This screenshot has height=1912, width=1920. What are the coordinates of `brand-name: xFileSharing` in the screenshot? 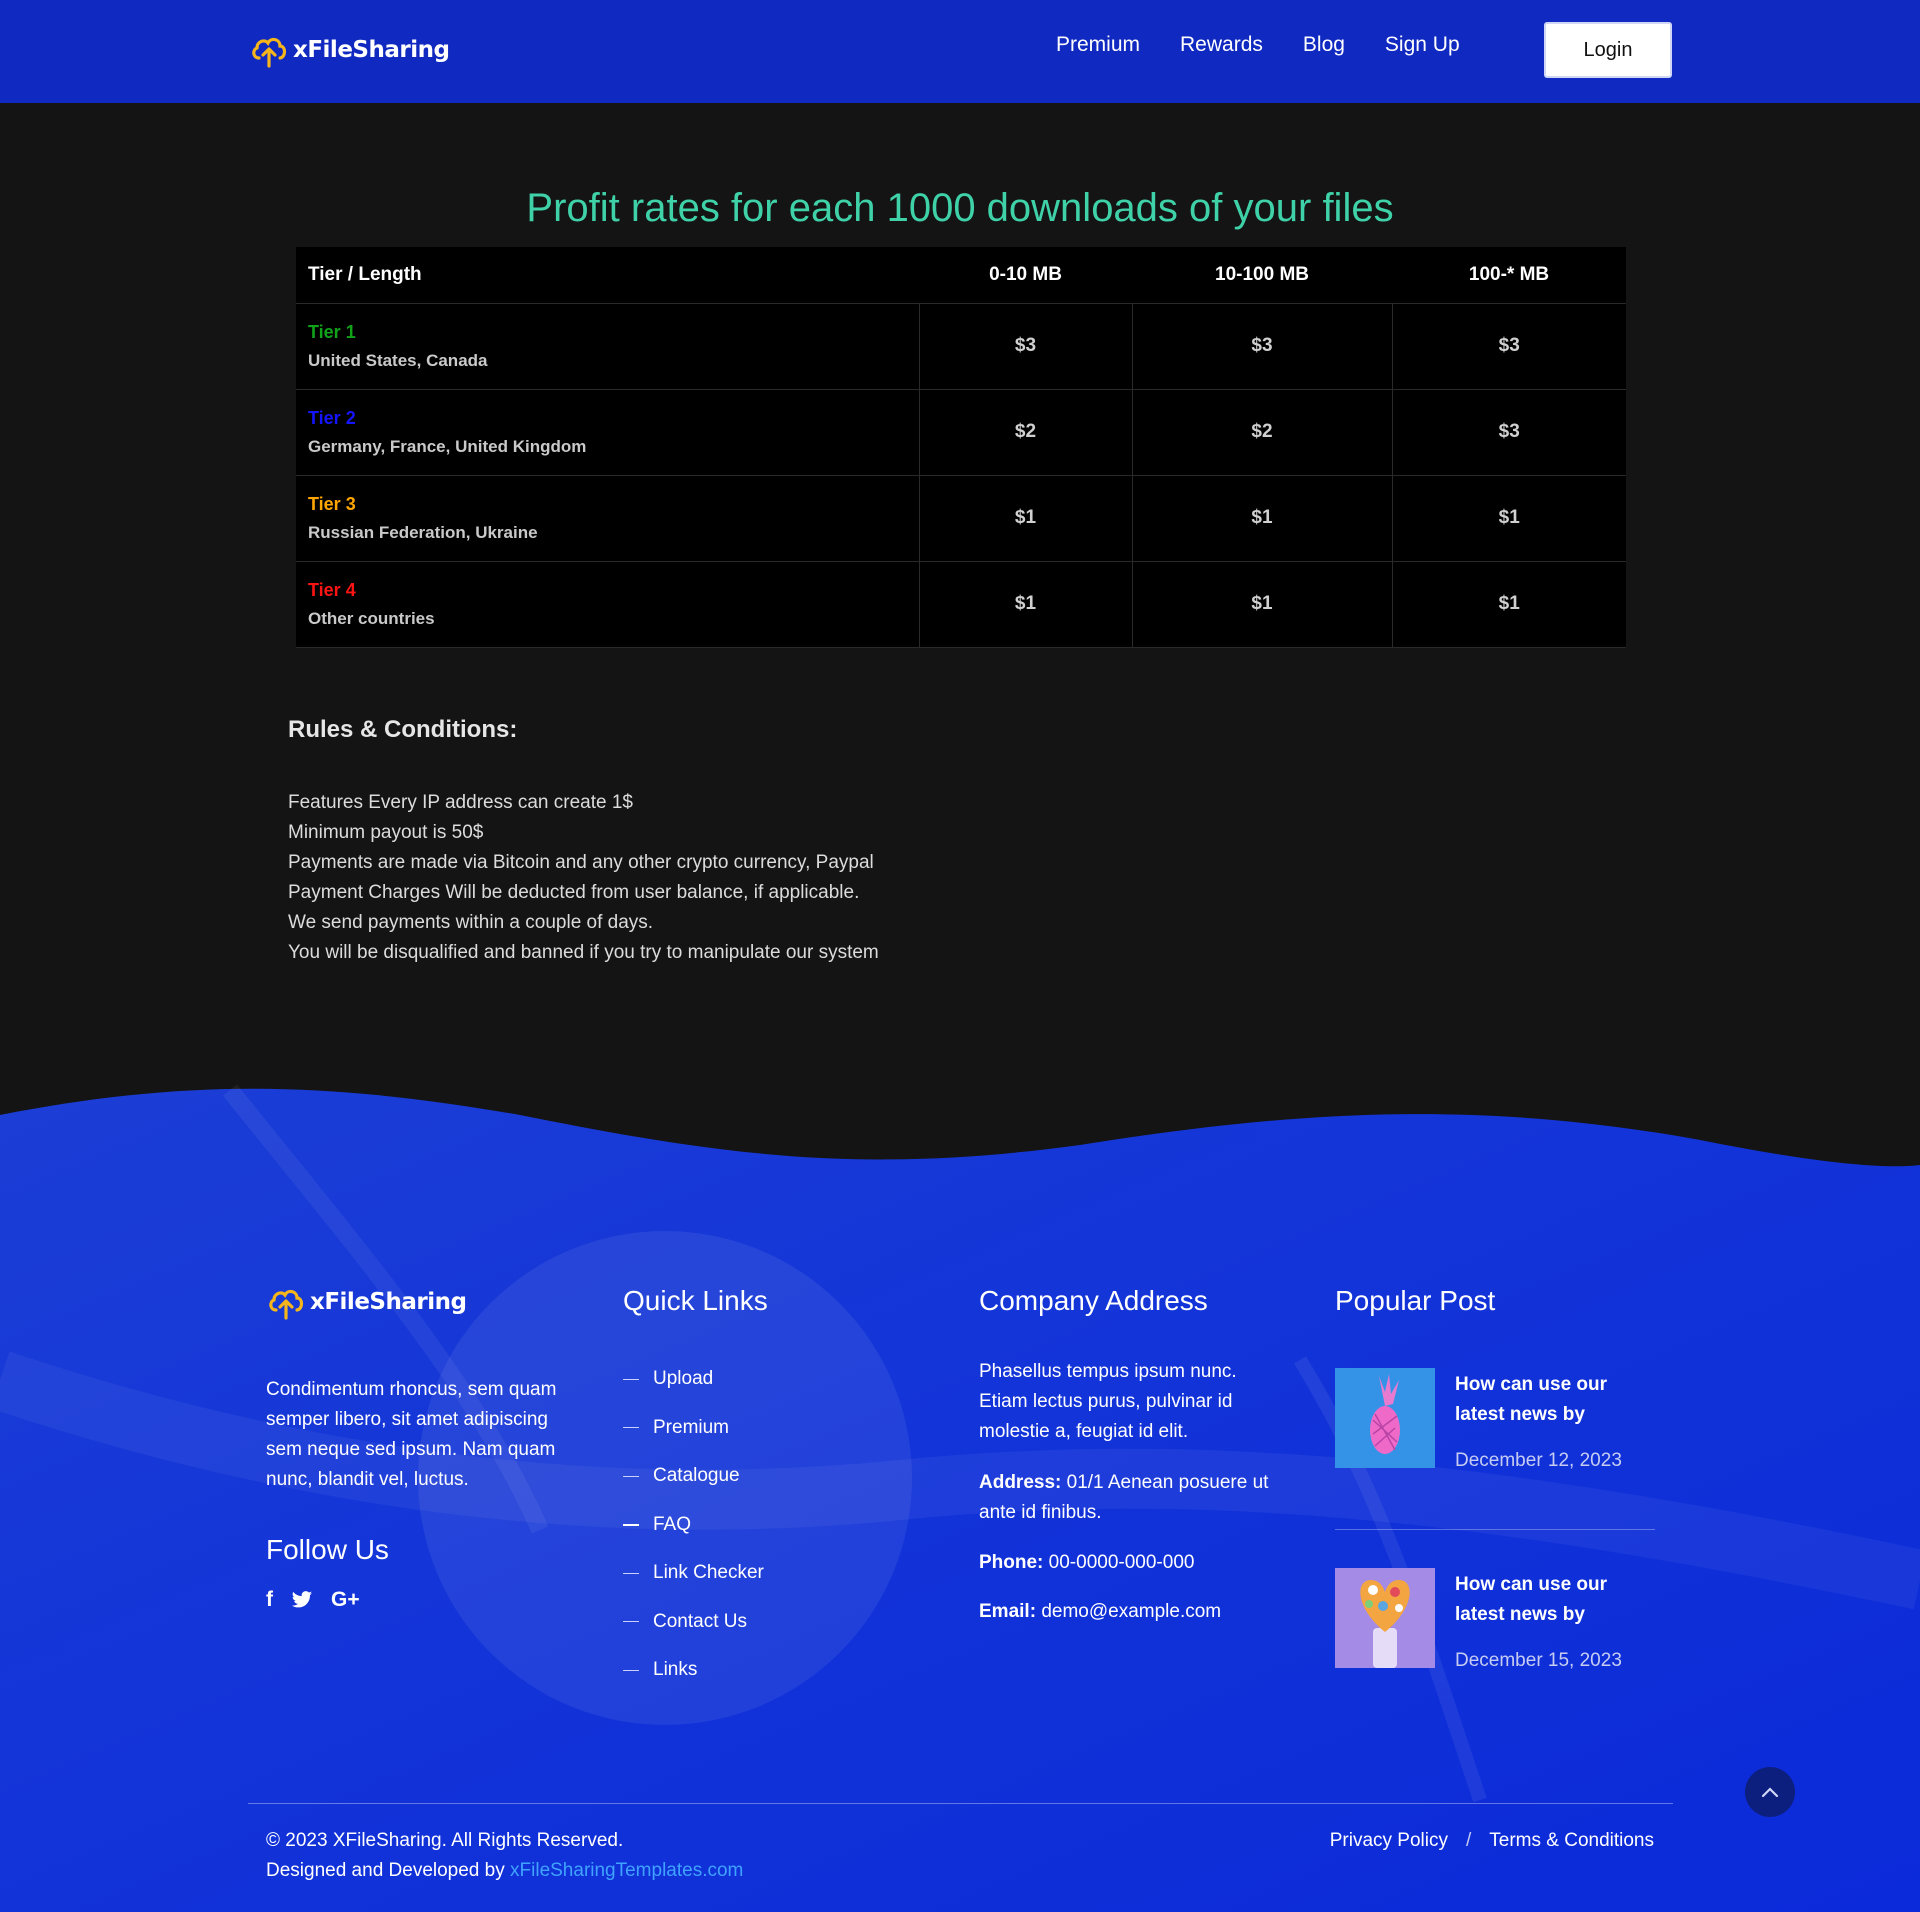 It's located at (371, 50).